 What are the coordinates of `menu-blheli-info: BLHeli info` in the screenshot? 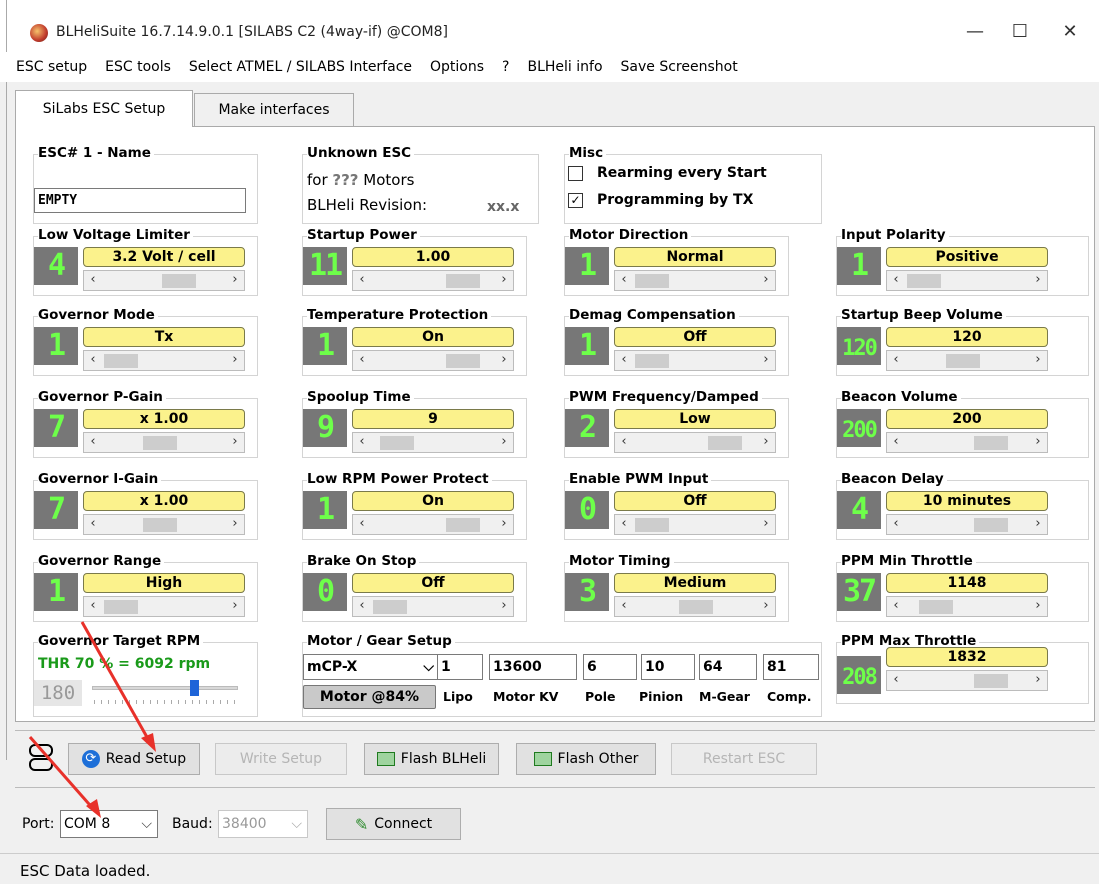 It's located at (564, 67).